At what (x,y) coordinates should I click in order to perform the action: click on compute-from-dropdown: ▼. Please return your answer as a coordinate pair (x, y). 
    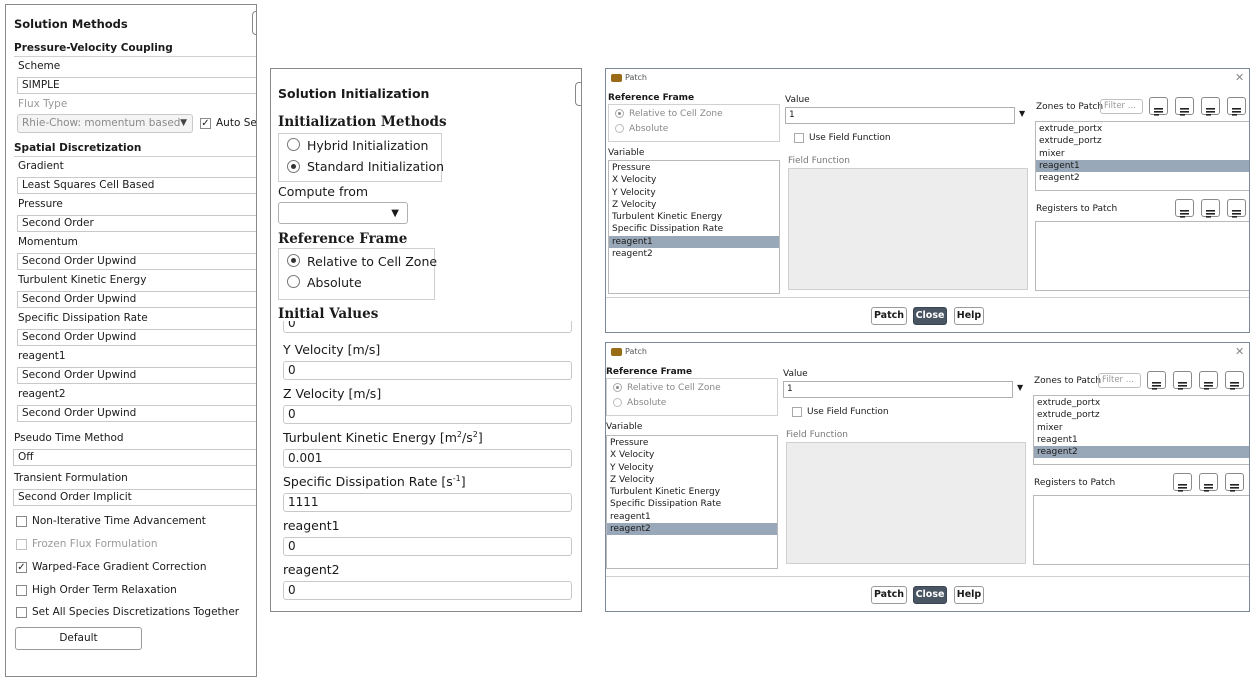
    Looking at the image, I should click on (343, 213).